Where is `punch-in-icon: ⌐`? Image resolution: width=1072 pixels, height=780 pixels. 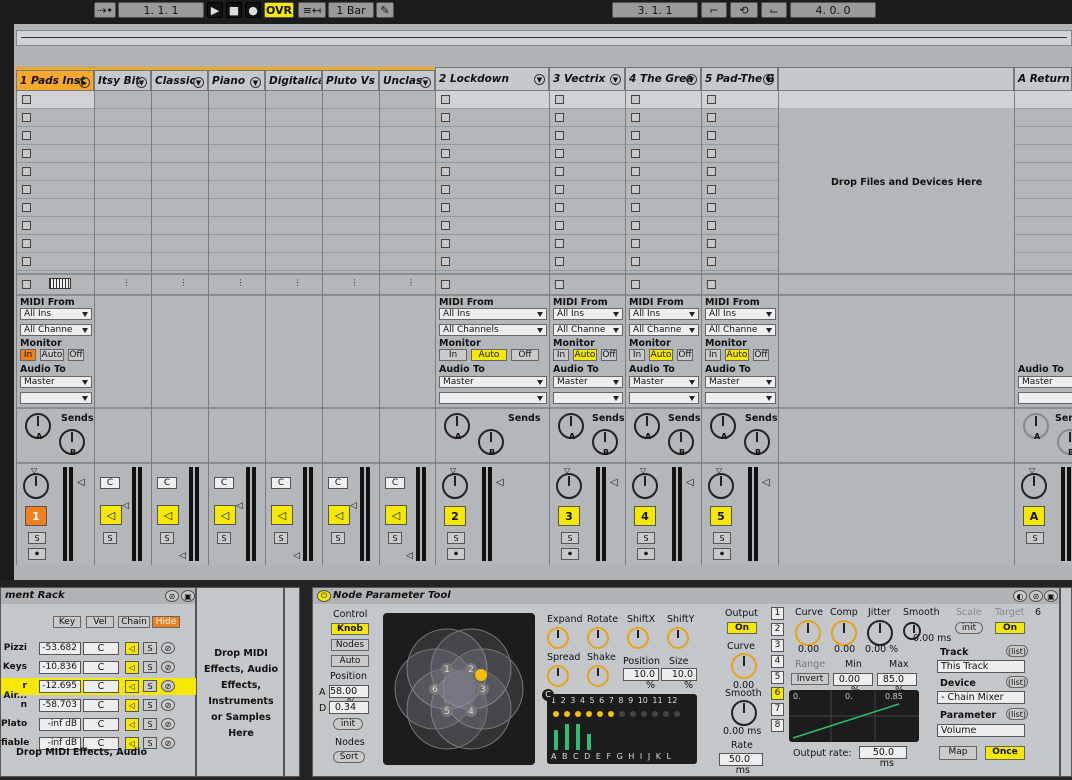
punch-in-icon: ⌐ is located at coordinates (714, 10).